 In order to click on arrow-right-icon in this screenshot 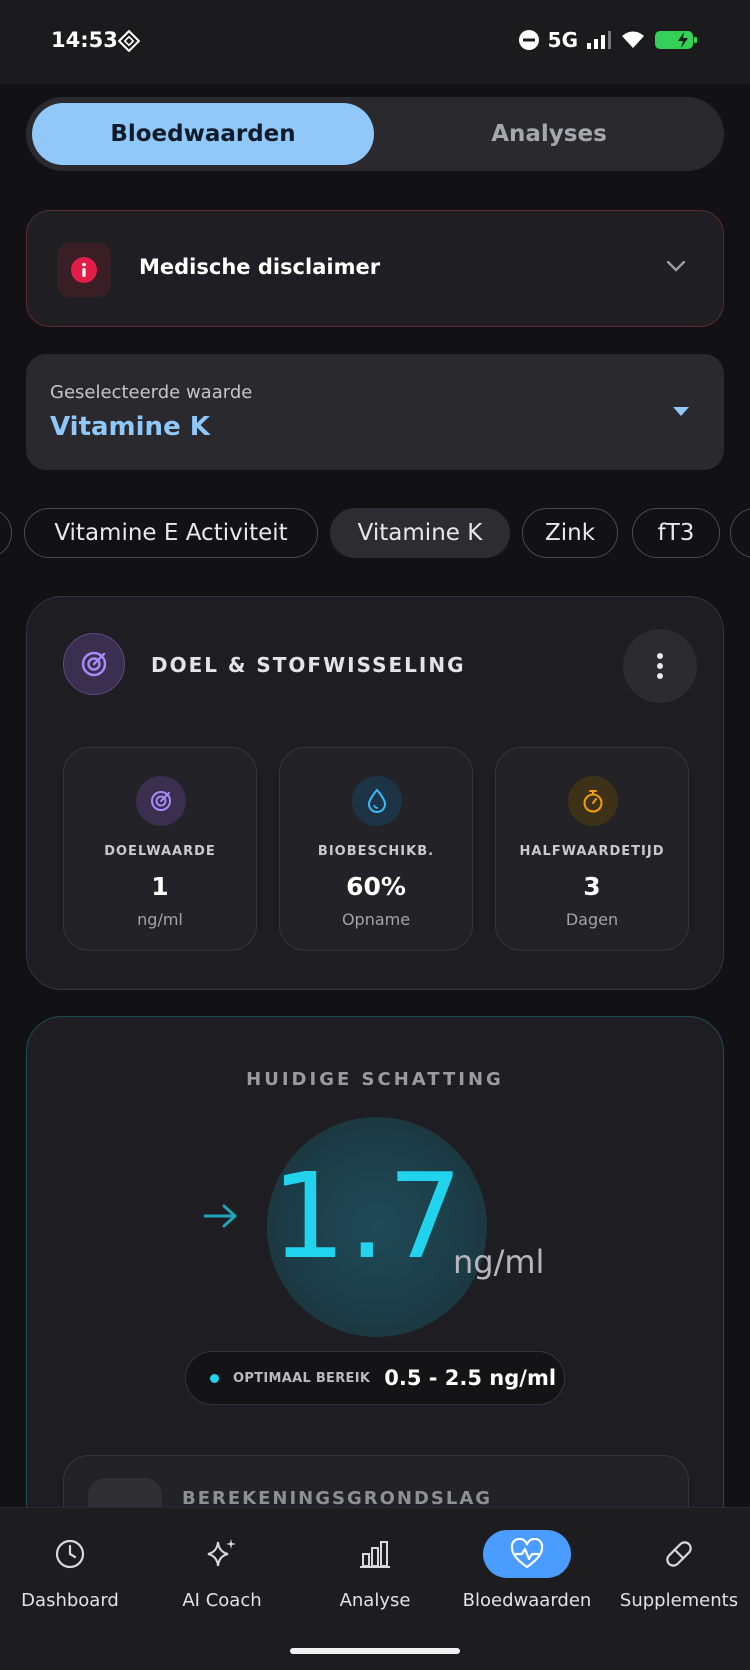, I will do `click(220, 1216)`.